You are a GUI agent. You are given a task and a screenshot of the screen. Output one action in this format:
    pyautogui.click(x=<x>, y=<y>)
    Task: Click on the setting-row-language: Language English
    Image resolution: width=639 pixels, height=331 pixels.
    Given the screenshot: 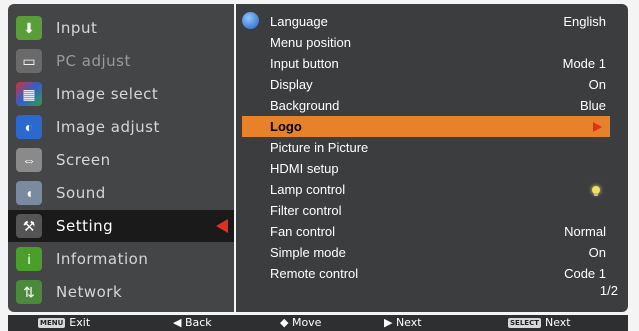 What is the action you would take?
    pyautogui.click(x=426, y=21)
    